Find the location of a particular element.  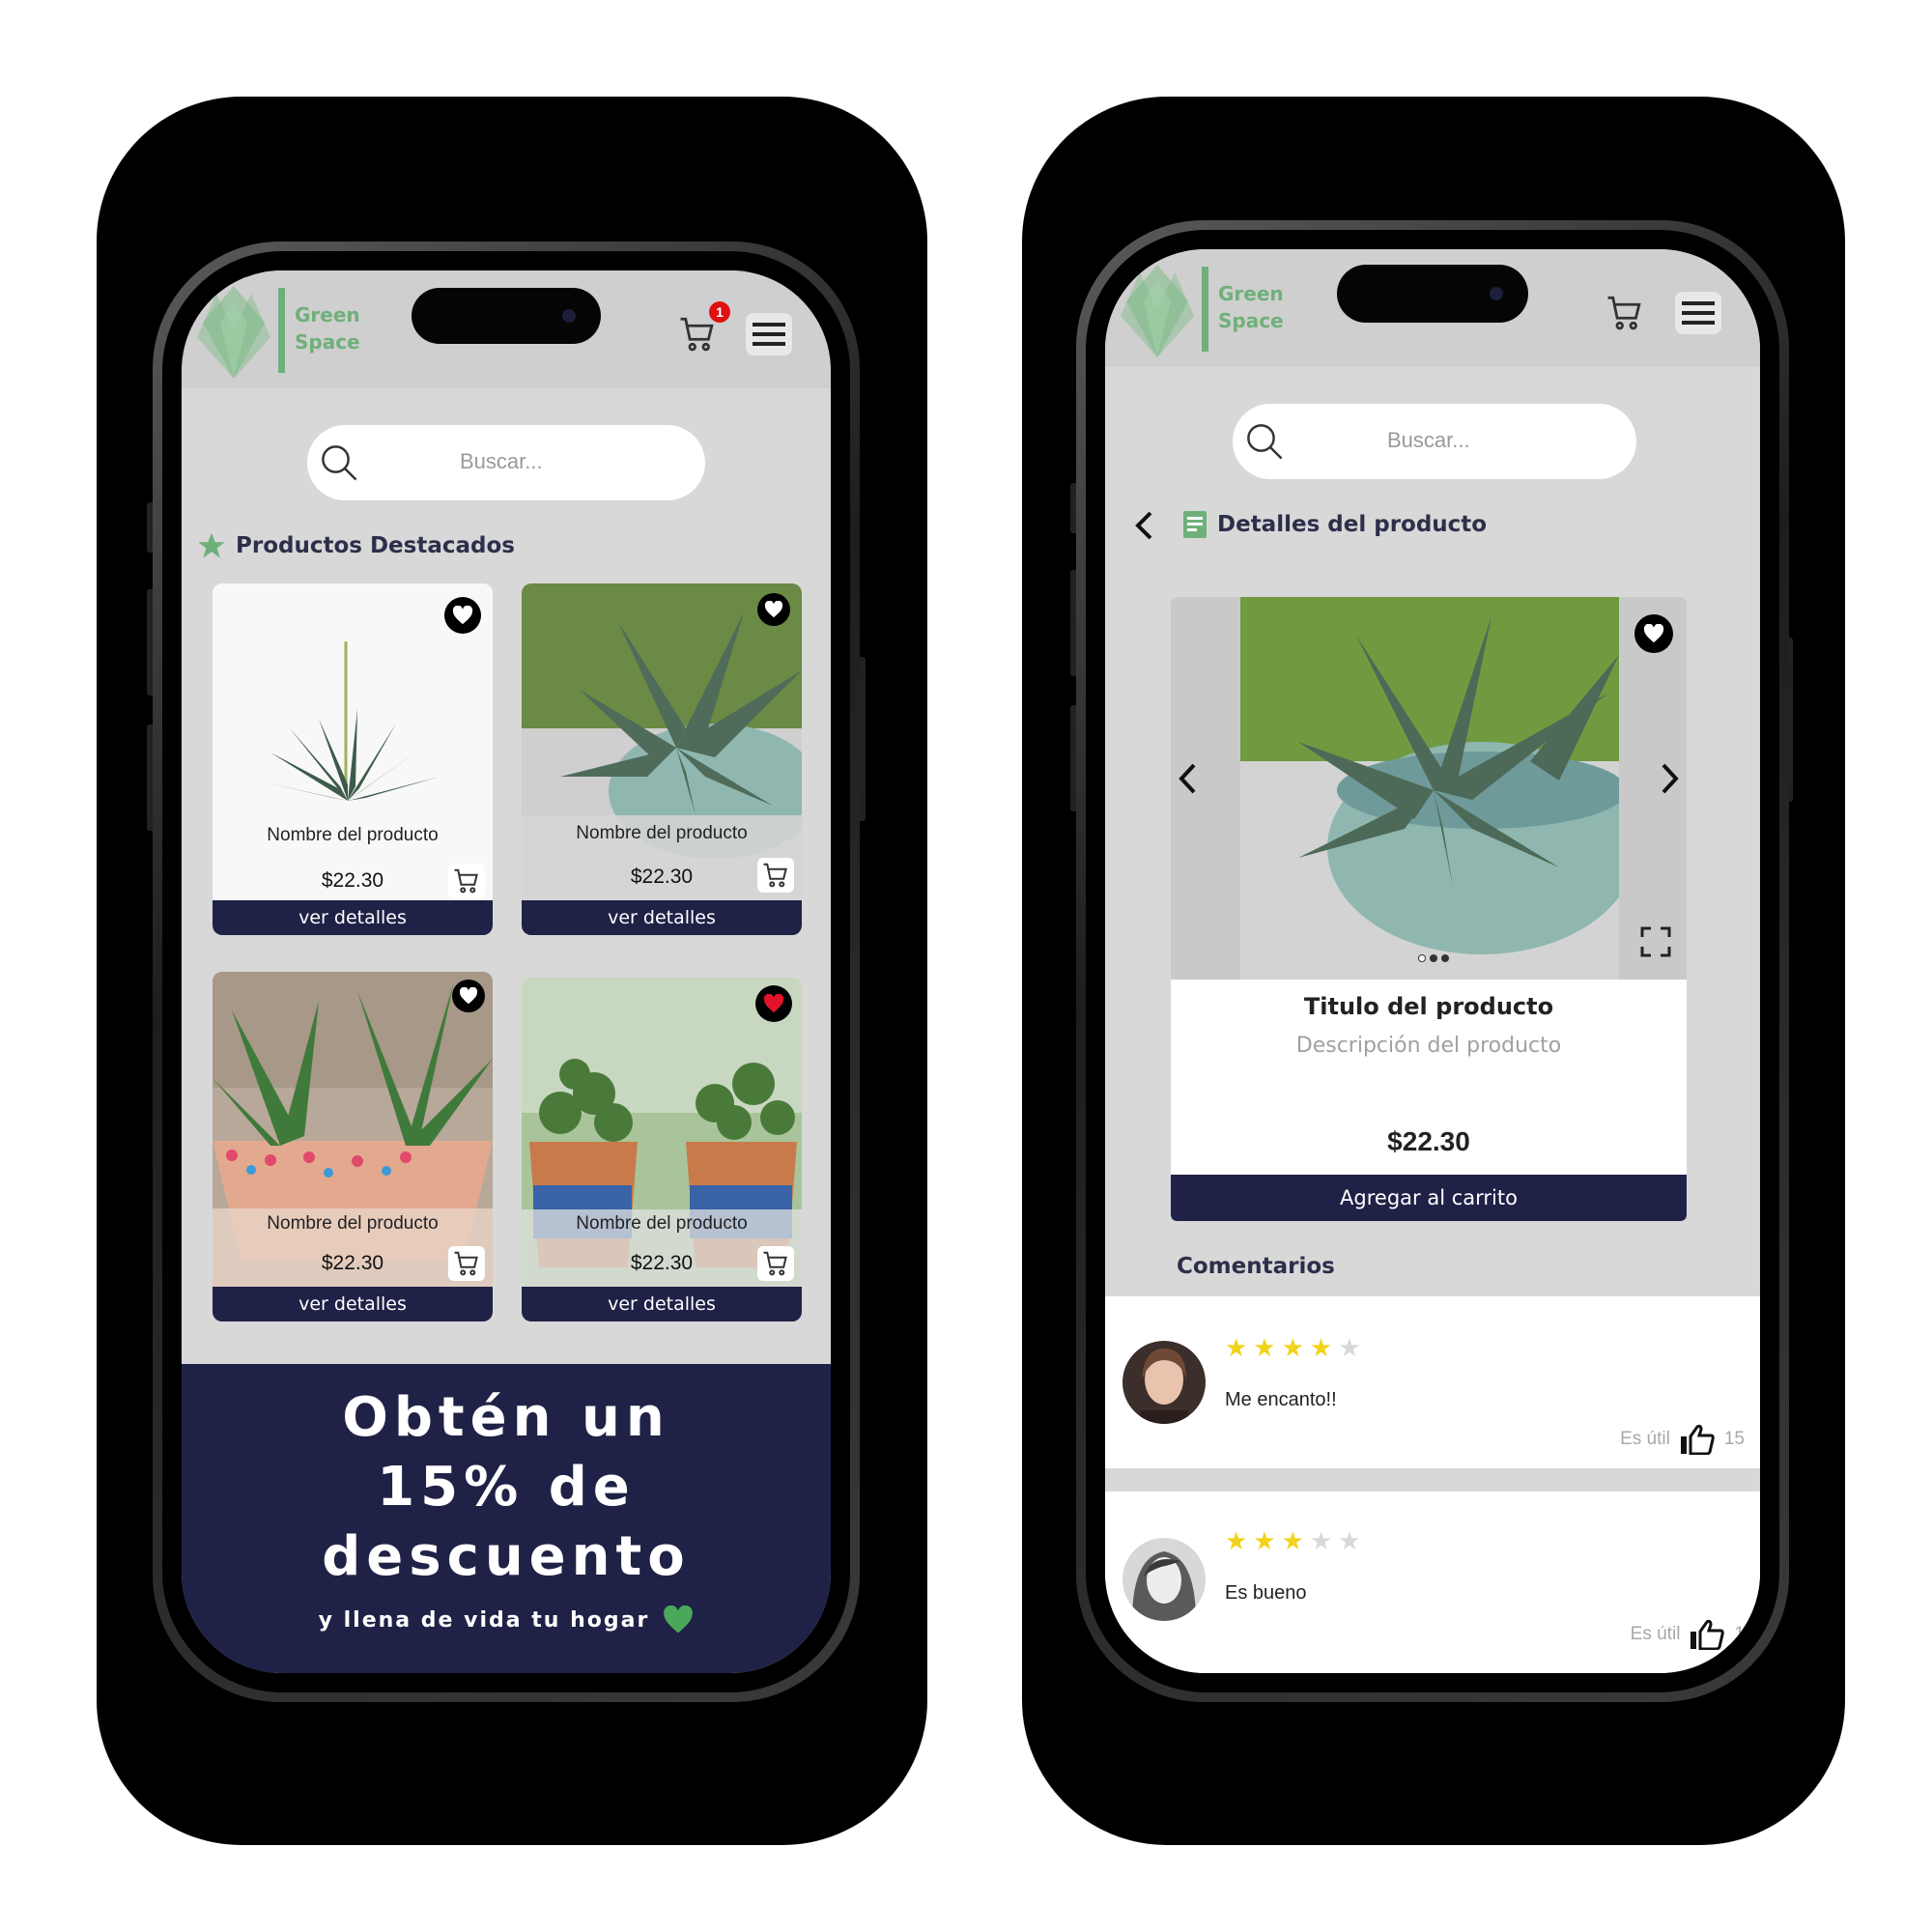

image-carousel is located at coordinates (1429, 788).